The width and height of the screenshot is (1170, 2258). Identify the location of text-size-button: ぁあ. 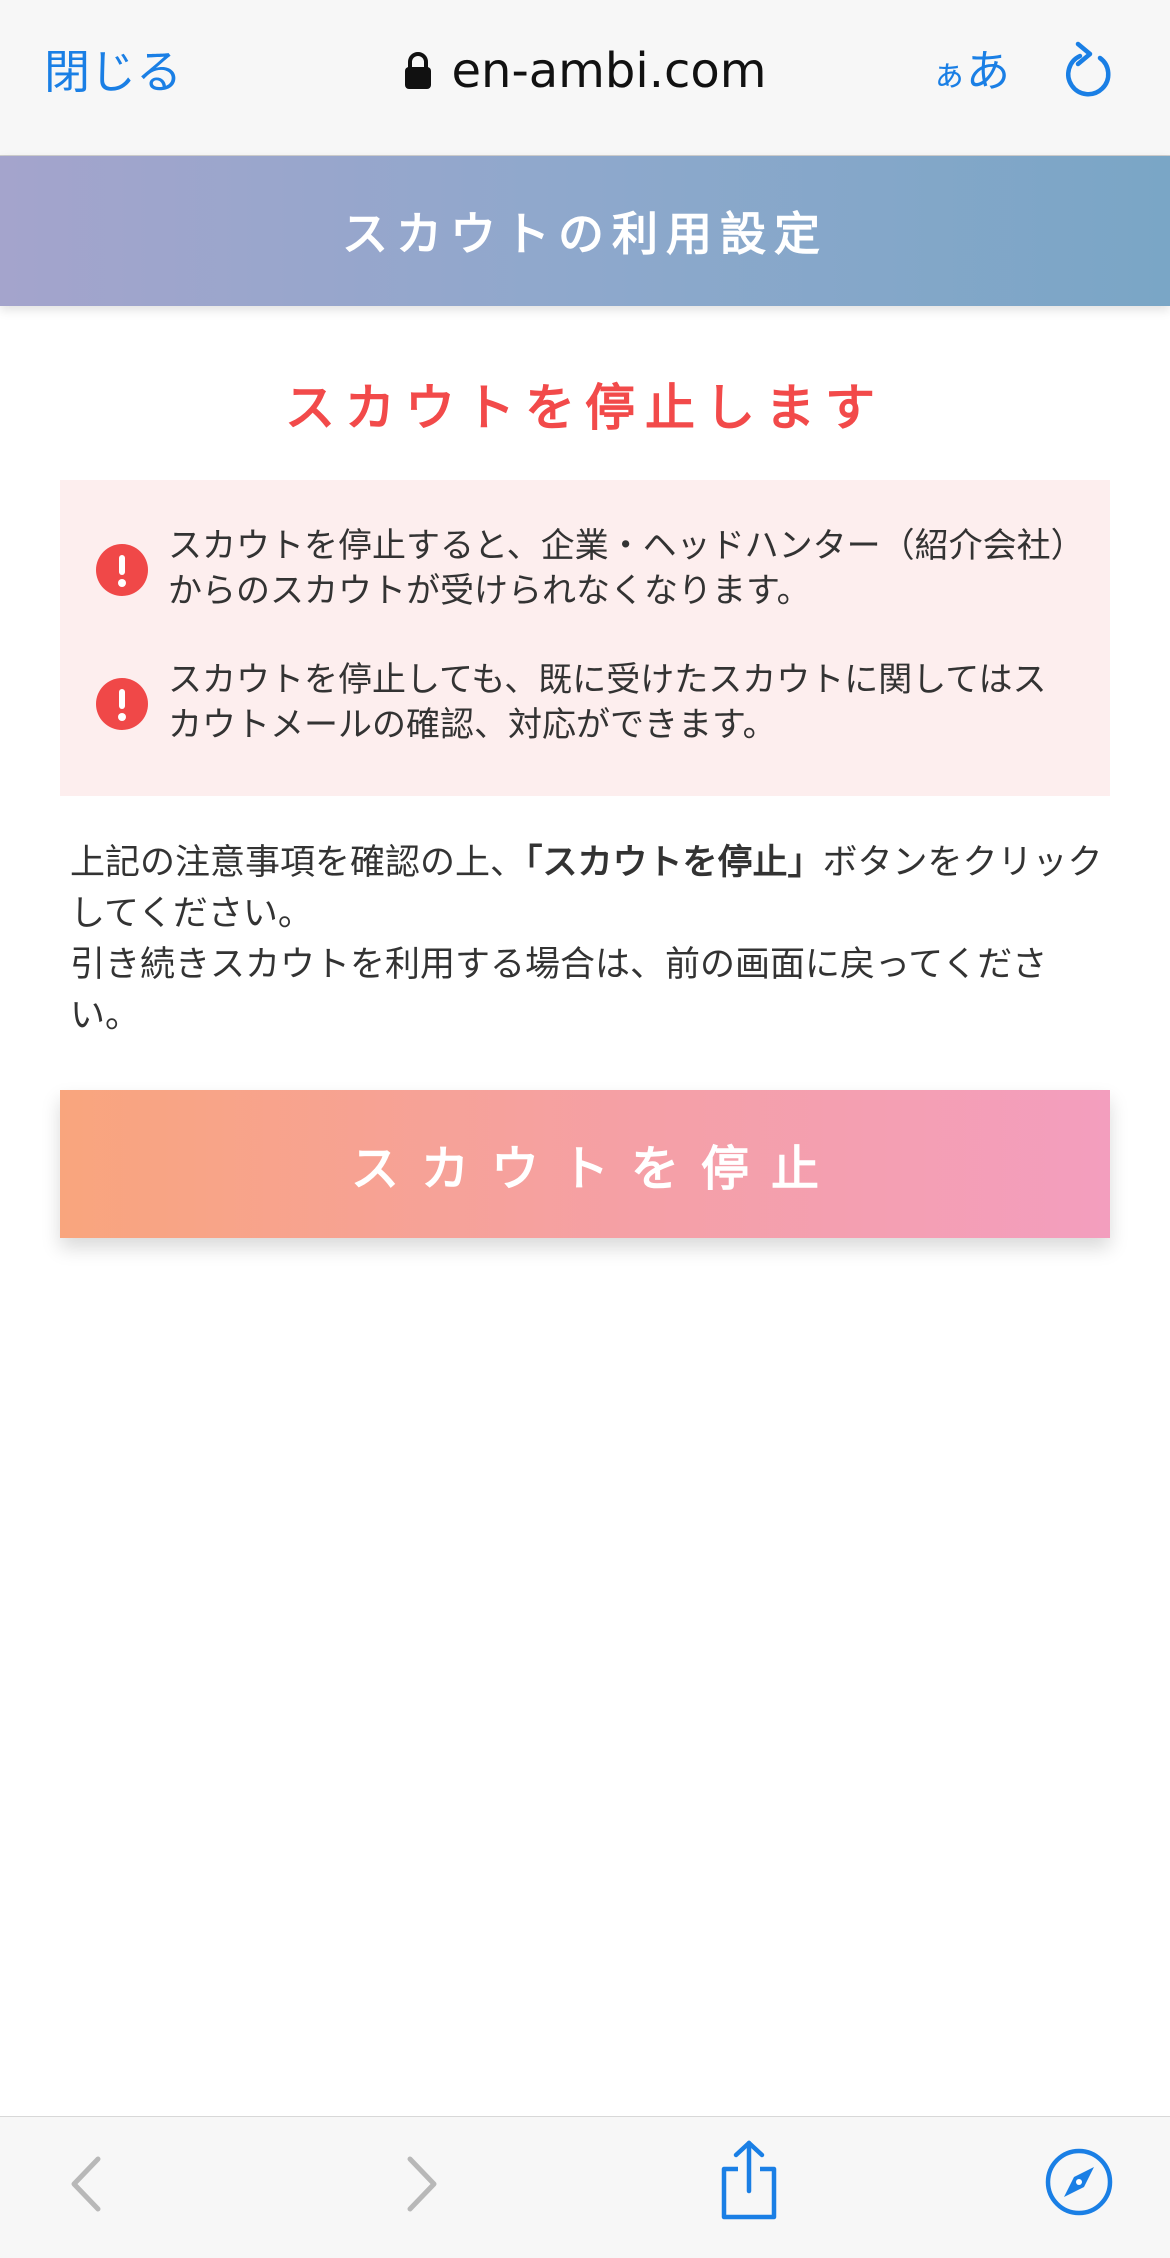
(971, 76).